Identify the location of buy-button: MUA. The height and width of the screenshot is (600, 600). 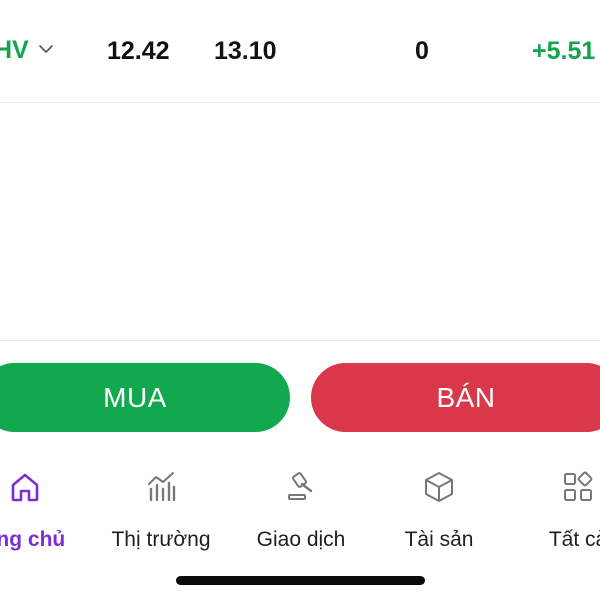
(145, 397).